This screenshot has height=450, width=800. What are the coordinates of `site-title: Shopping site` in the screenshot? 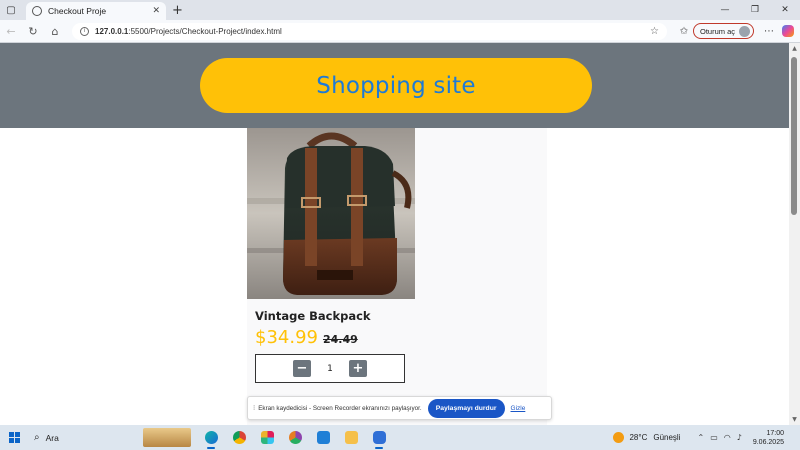 It's located at (396, 85).